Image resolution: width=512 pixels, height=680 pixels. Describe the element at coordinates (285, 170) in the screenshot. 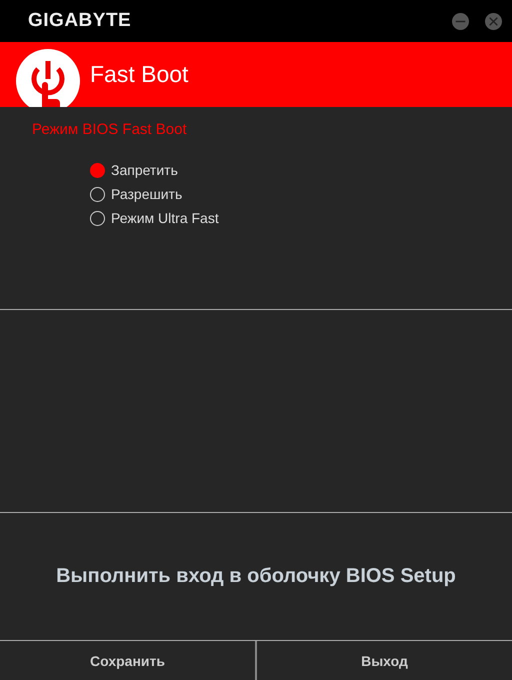

I see `radio-option: Запретить` at that location.